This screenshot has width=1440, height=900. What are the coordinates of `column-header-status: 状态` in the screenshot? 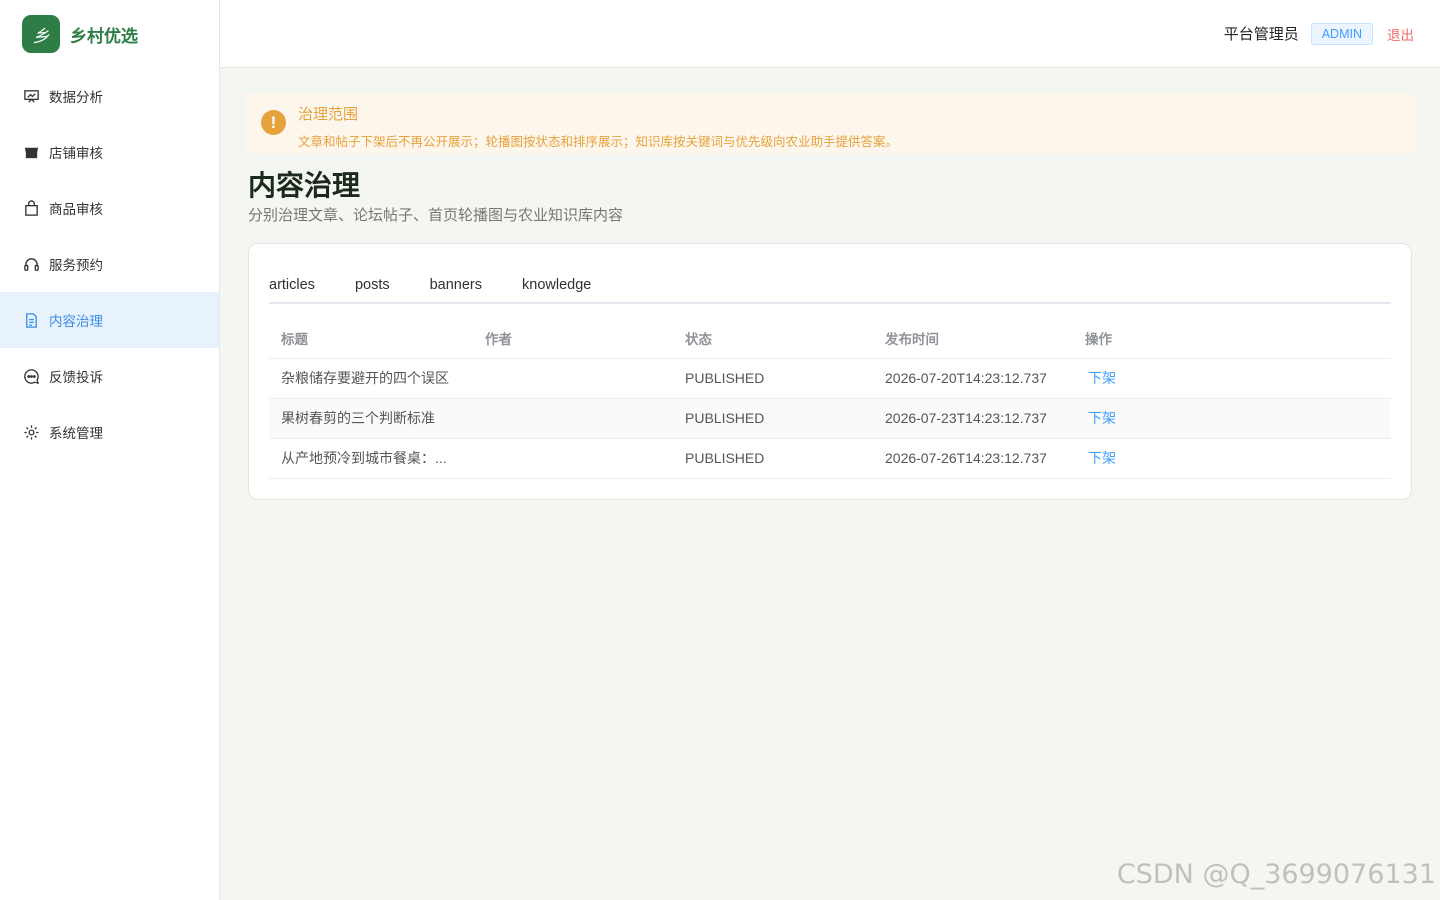 It's located at (773, 338).